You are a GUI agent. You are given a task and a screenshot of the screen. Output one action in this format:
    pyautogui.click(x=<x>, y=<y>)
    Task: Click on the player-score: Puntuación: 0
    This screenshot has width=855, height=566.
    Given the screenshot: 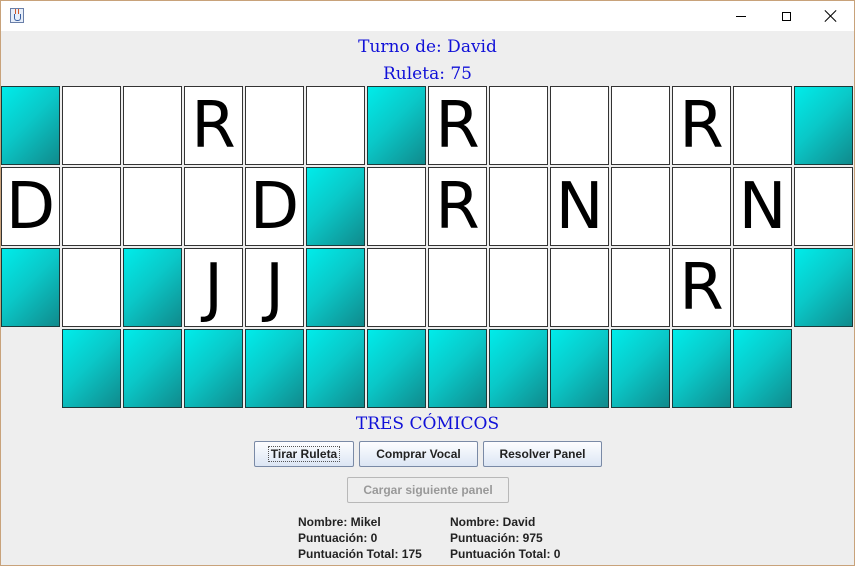 What is the action you would take?
    pyautogui.click(x=338, y=538)
    